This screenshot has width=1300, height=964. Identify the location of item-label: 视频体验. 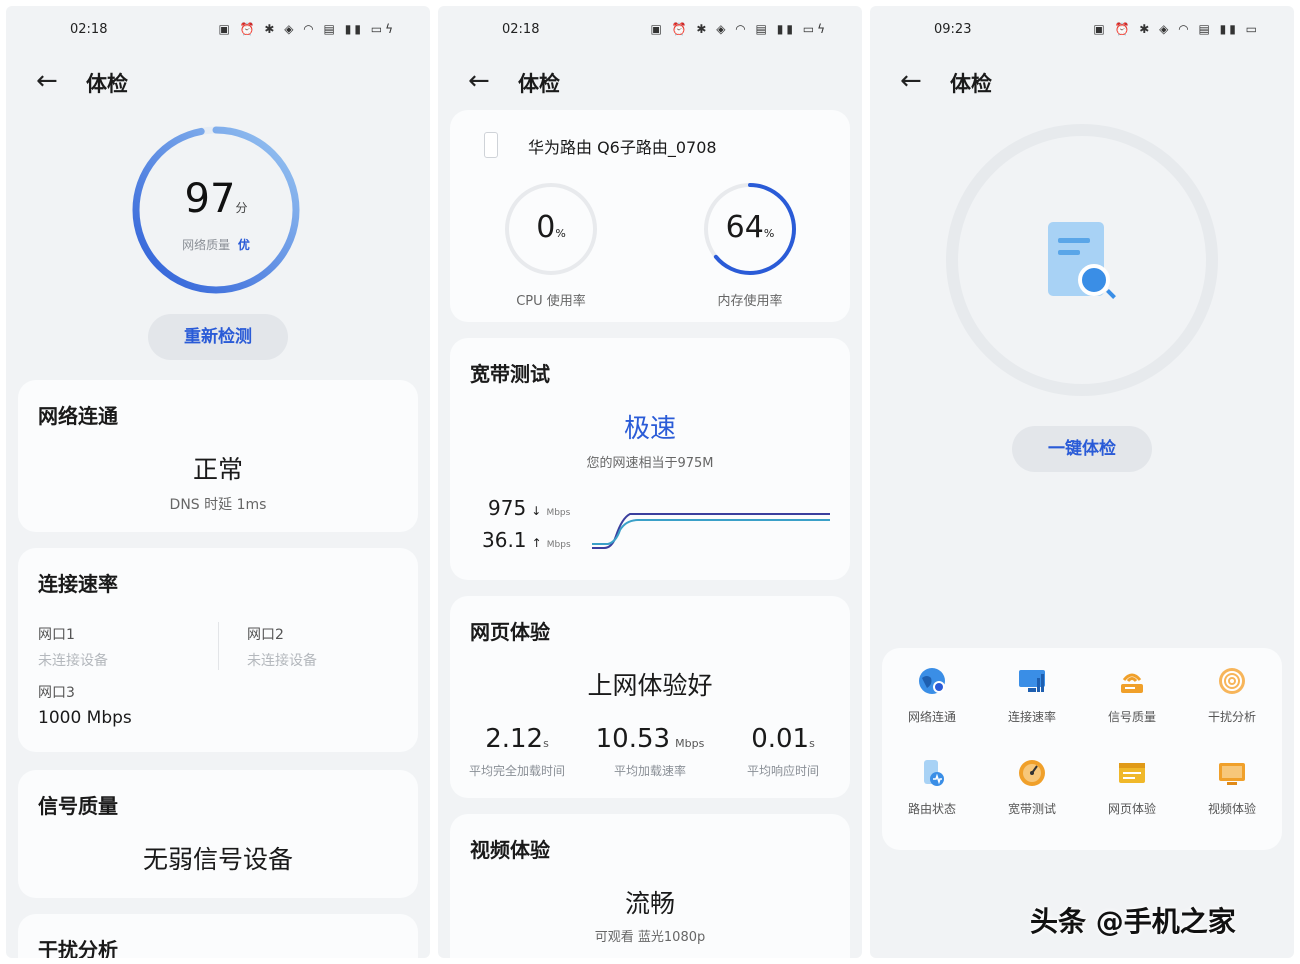
(1231, 809).